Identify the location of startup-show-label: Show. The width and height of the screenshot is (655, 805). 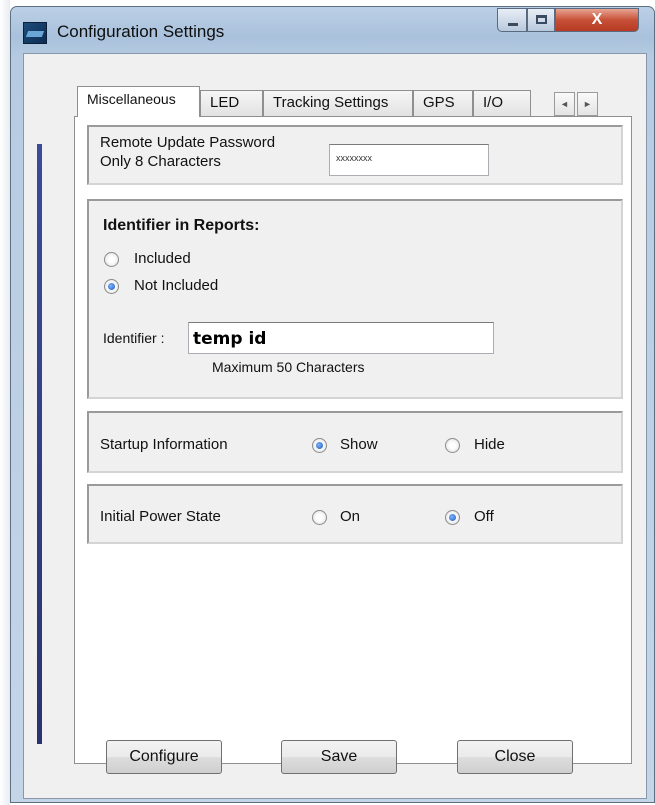
(359, 444).